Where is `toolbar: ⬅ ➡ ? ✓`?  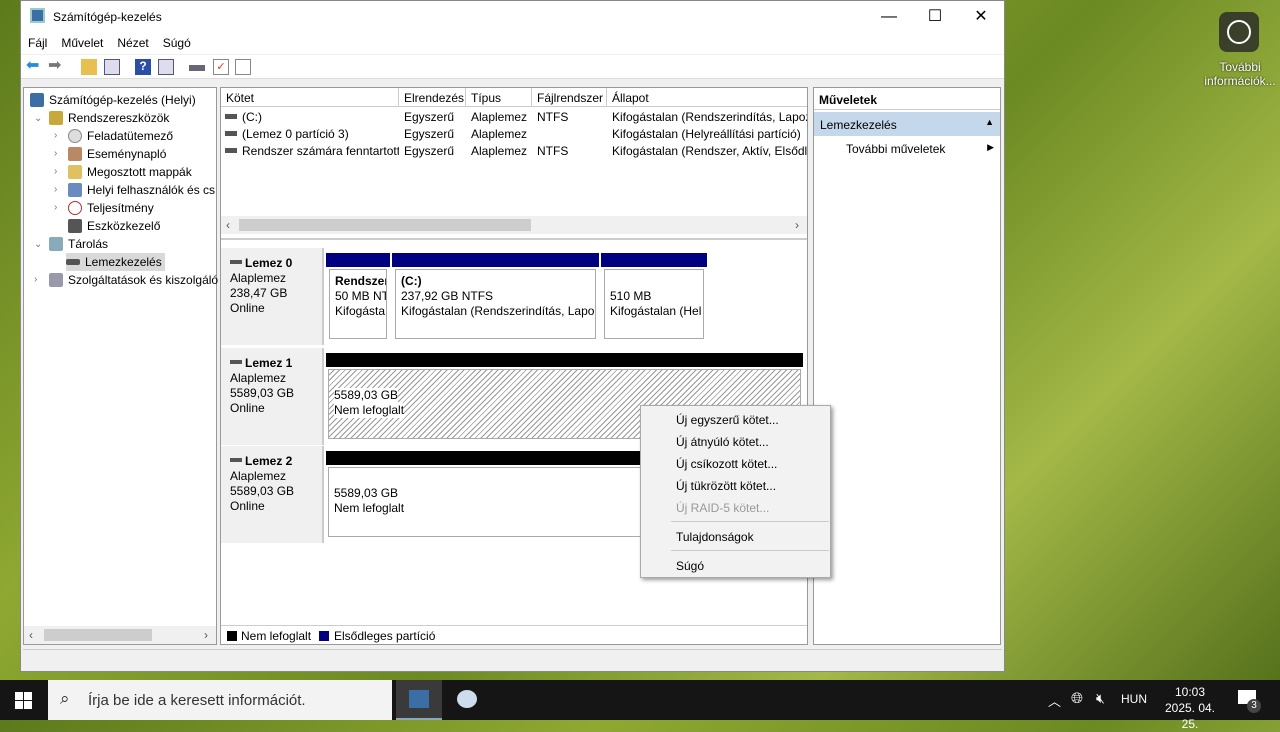 toolbar: ⬅ ➡ ? ✓ is located at coordinates (512, 67).